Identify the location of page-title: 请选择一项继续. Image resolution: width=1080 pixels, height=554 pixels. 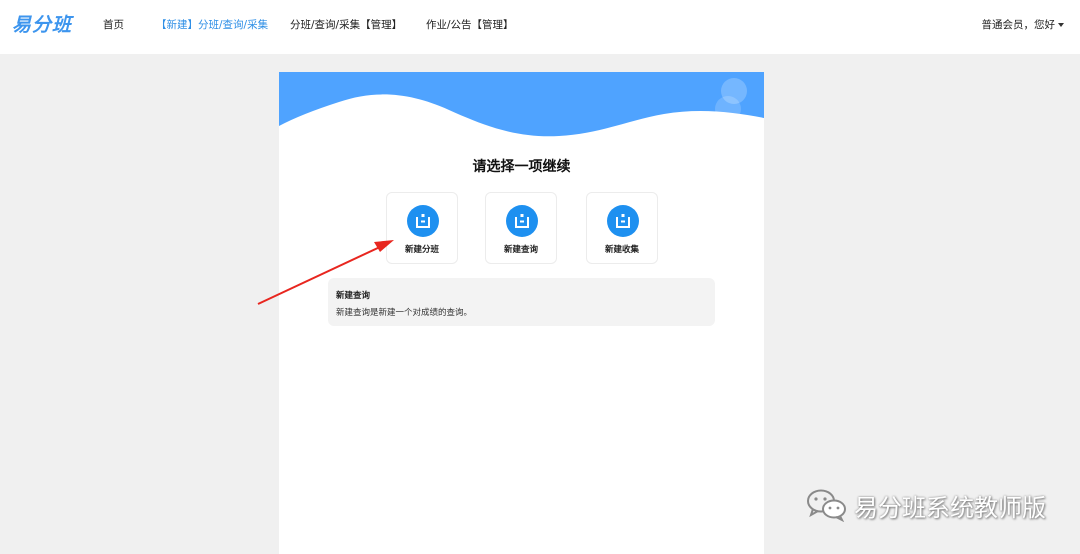
(521, 167).